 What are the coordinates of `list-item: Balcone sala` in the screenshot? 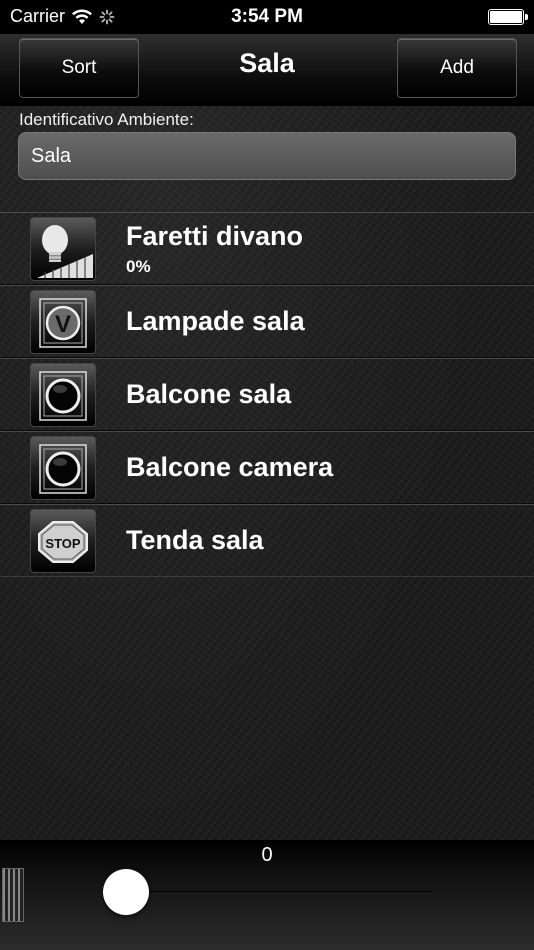 It's located at (267, 394).